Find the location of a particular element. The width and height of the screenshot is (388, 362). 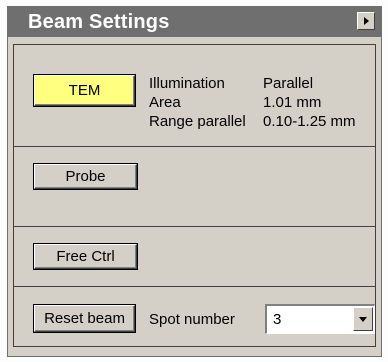

free-ctrl-button: Free Ctrl is located at coordinates (85, 256).